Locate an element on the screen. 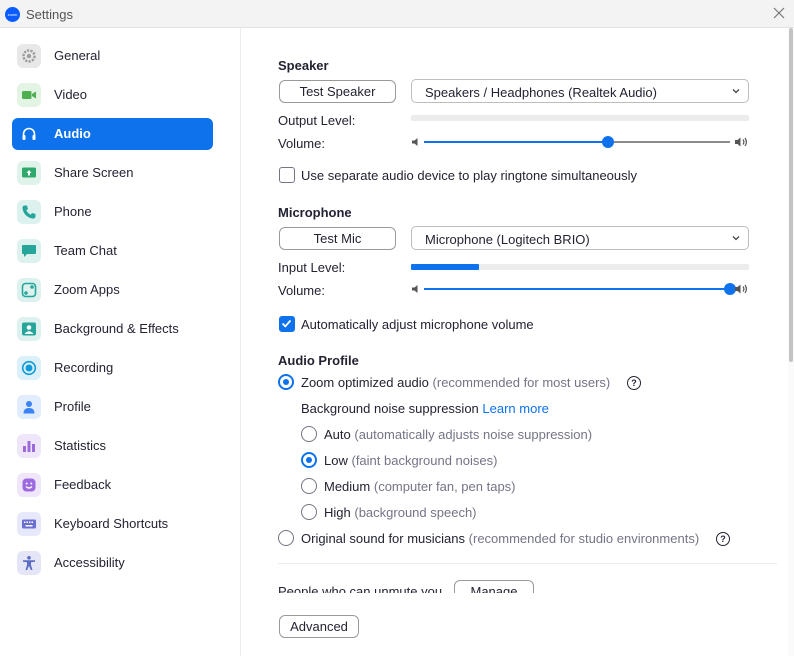 The width and height of the screenshot is (794, 656). sidebar-item-profile: Profile is located at coordinates (112, 407).